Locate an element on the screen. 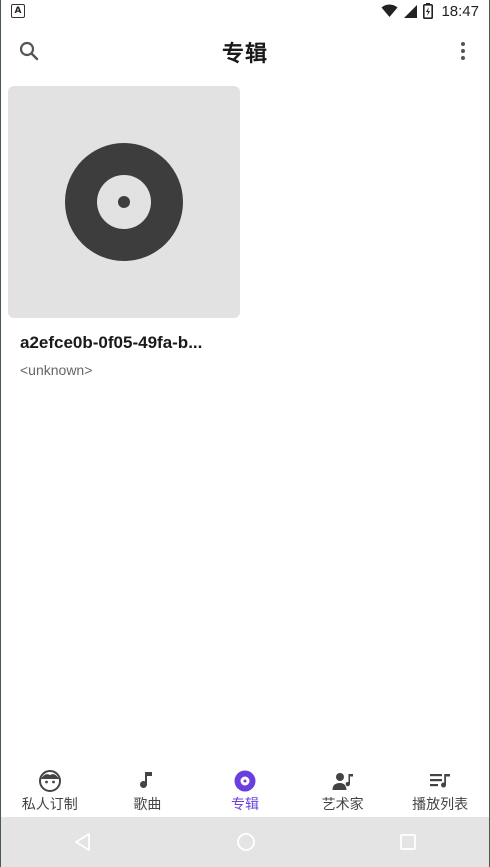  playlist-icon is located at coordinates (440, 781).